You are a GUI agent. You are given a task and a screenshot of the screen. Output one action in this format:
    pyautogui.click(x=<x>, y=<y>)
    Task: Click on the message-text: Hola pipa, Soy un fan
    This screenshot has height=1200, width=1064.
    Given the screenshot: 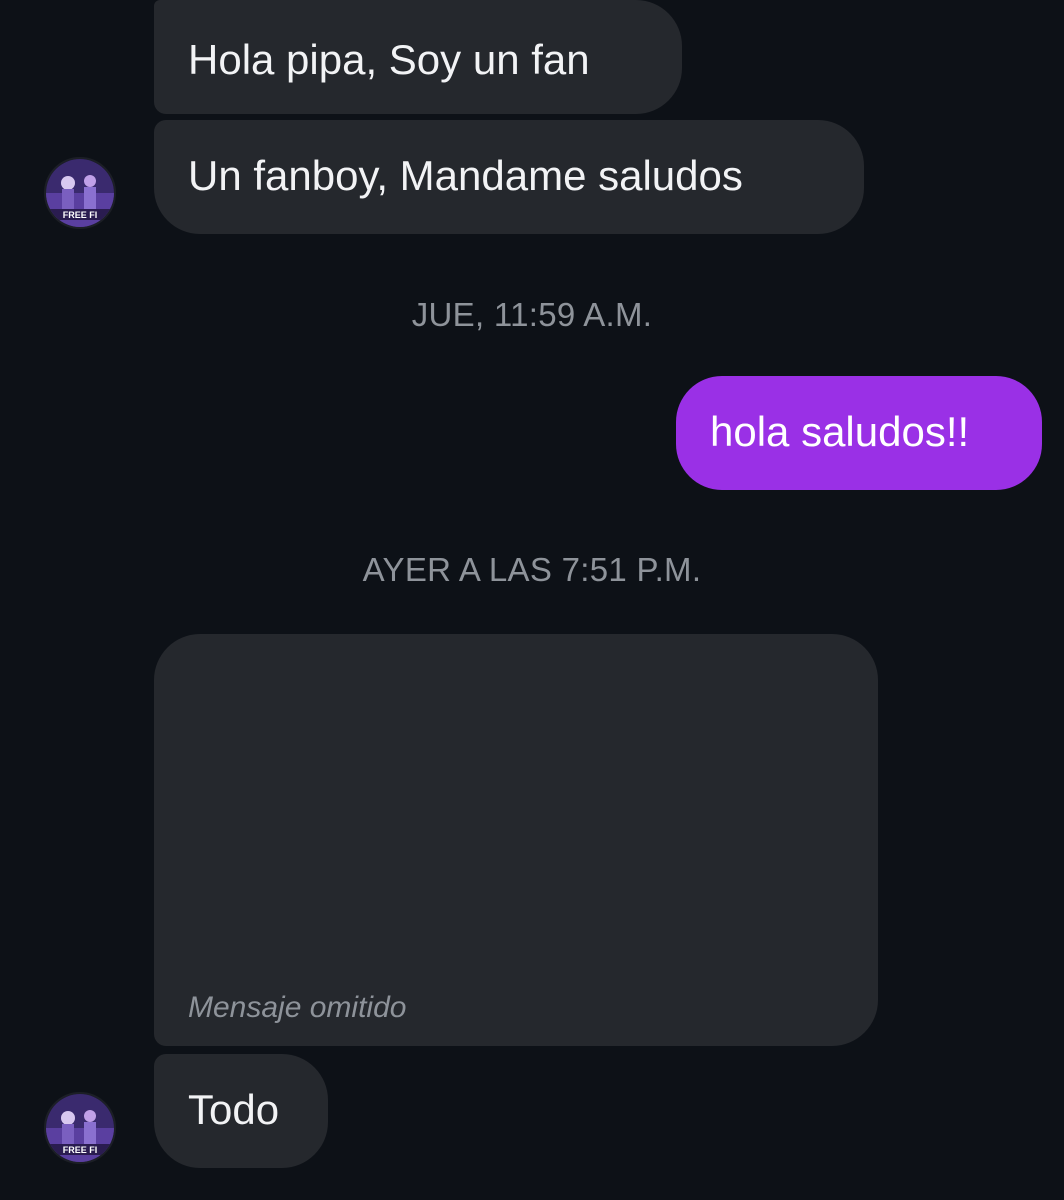 What is the action you would take?
    pyautogui.click(x=389, y=59)
    